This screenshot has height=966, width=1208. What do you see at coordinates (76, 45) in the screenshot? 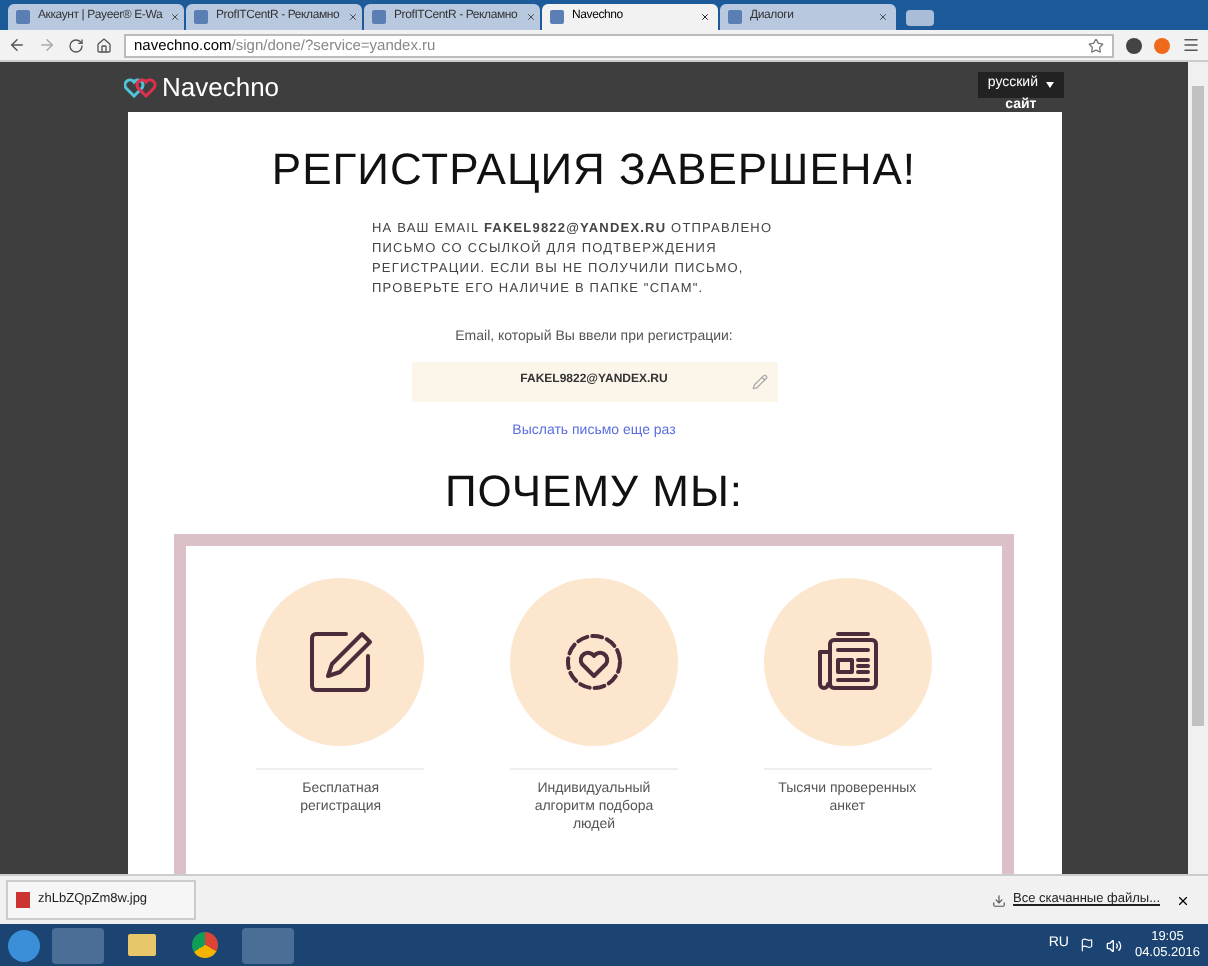
I see `reload-icon` at bounding box center [76, 45].